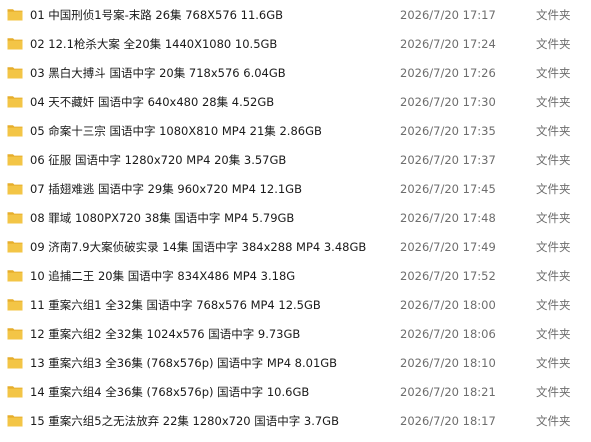 The height and width of the screenshot is (442, 591). I want to click on file-date: 2026/7/20 17:30, so click(448, 101).